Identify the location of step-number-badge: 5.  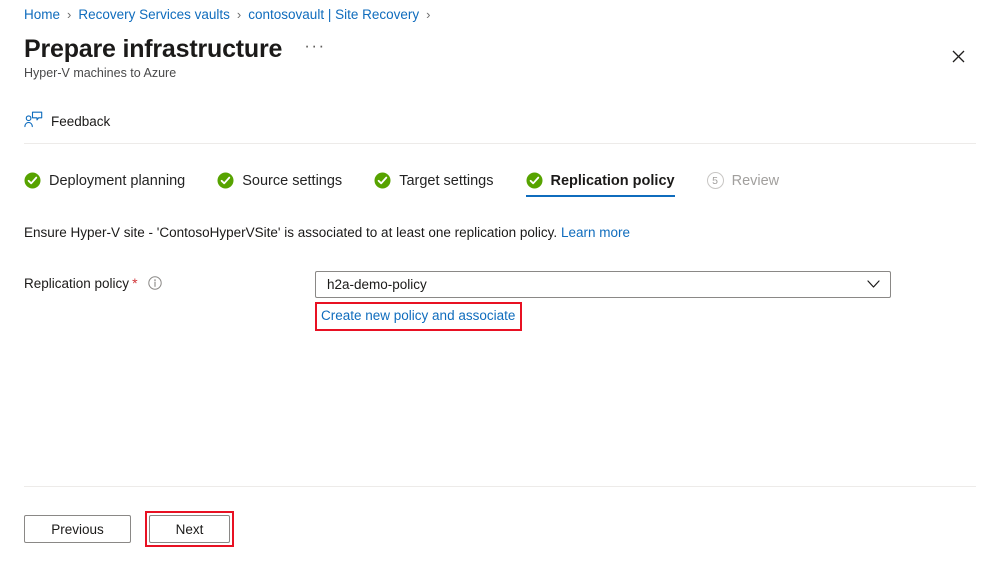
(715, 180).